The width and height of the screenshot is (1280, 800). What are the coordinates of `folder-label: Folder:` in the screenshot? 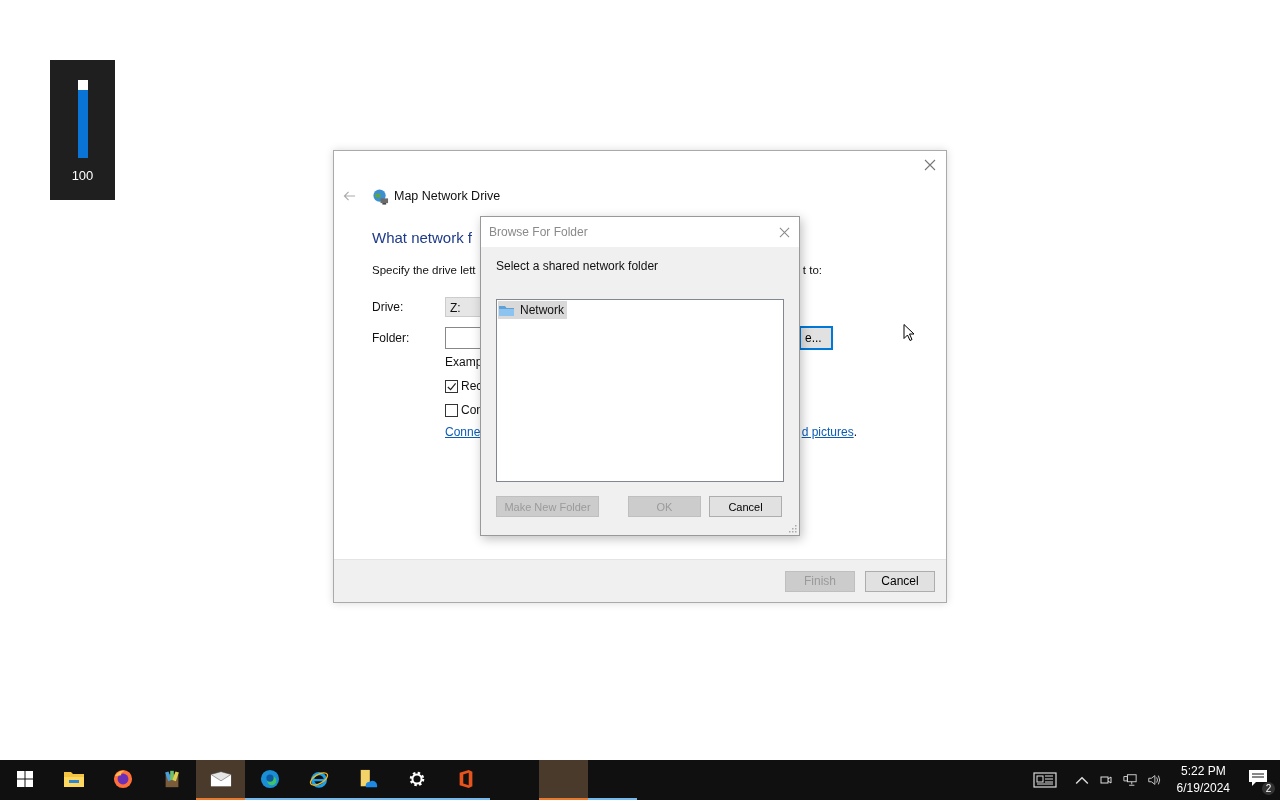 It's located at (391, 338).